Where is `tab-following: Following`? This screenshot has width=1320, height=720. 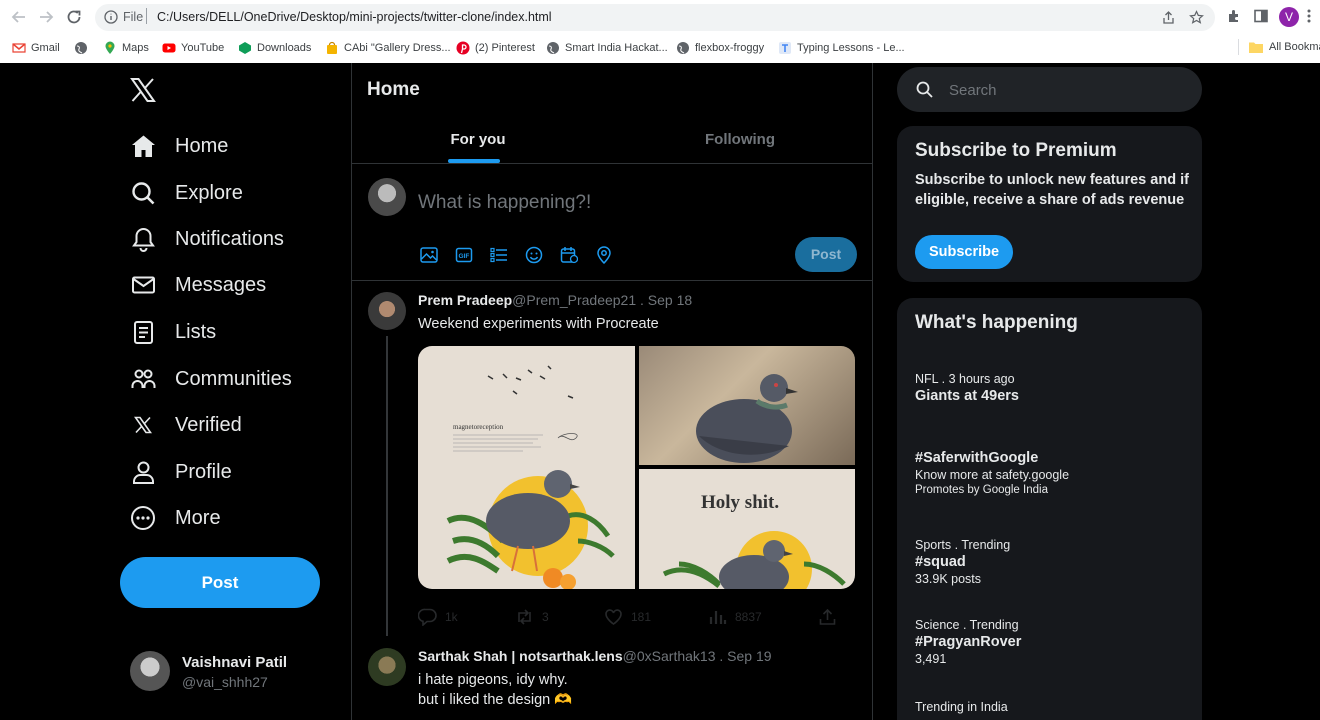
tab-following: Following is located at coordinates (740, 141).